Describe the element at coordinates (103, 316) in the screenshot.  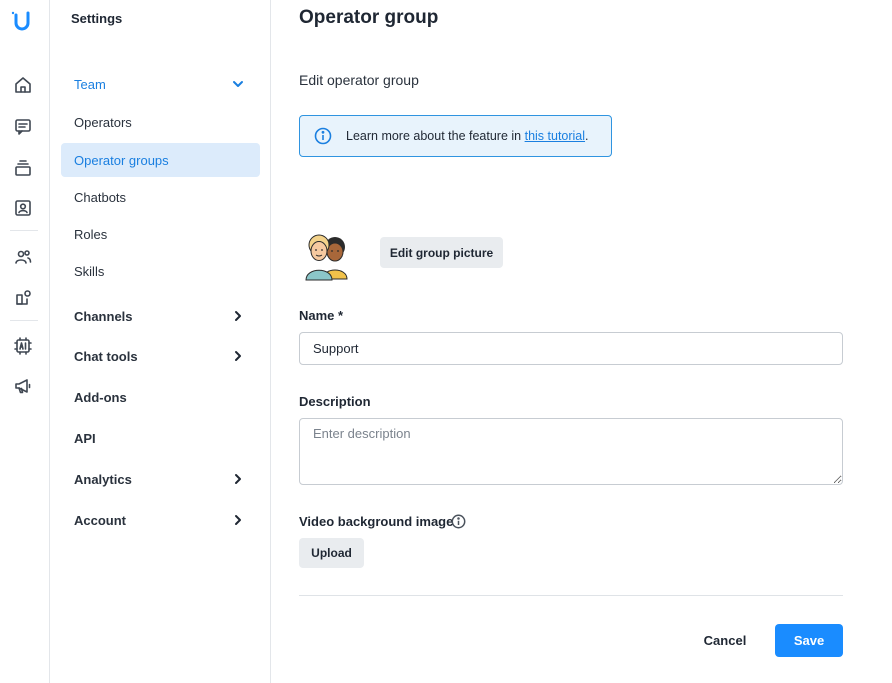
I see `sidebar-item-label: Channels` at that location.